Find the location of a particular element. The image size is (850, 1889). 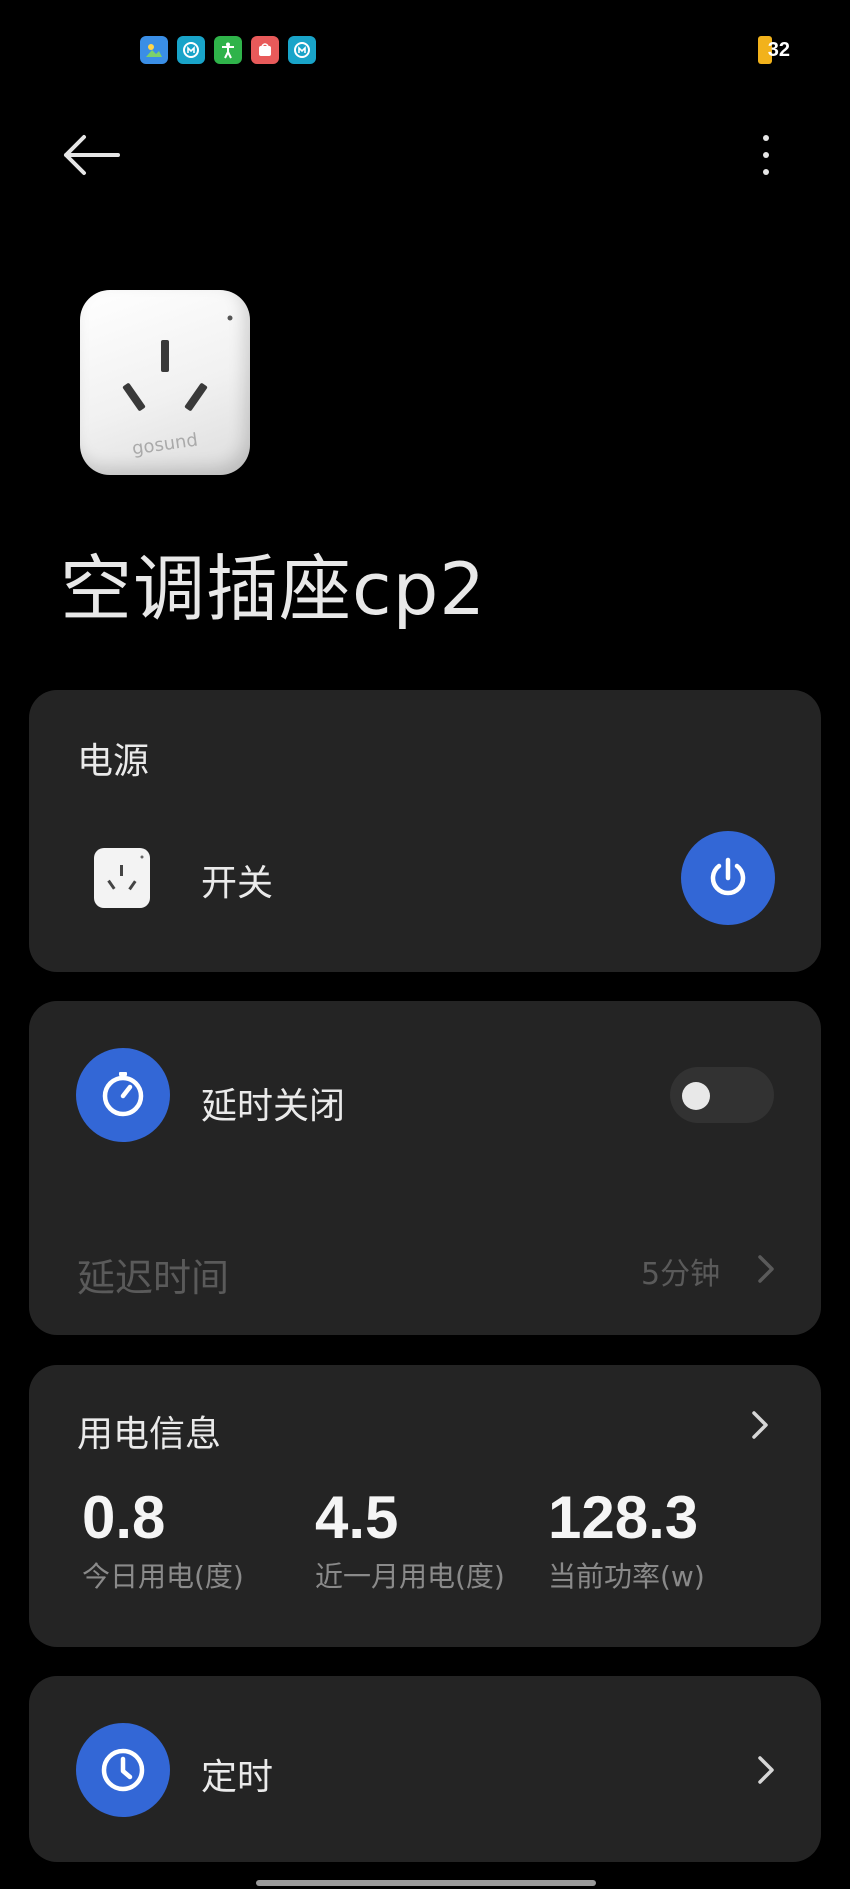

photos-app-icon is located at coordinates (154, 50).